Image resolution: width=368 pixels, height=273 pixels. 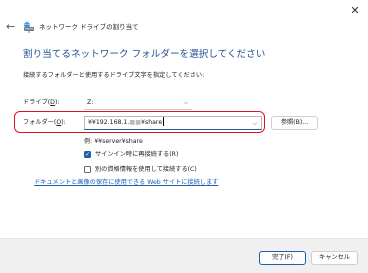 I want to click on finish-button: 完了(F), so click(x=282, y=258).